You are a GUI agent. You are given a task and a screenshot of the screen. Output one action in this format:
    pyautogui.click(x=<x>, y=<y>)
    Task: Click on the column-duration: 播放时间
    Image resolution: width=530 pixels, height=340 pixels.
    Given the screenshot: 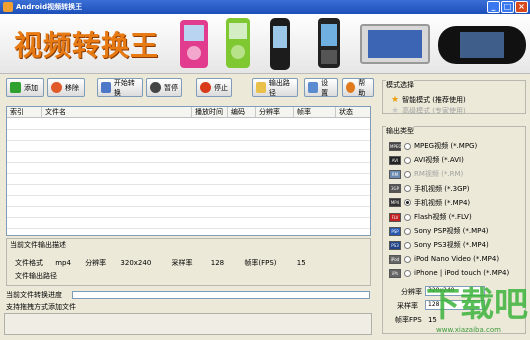 What is the action you would take?
    pyautogui.click(x=210, y=112)
    